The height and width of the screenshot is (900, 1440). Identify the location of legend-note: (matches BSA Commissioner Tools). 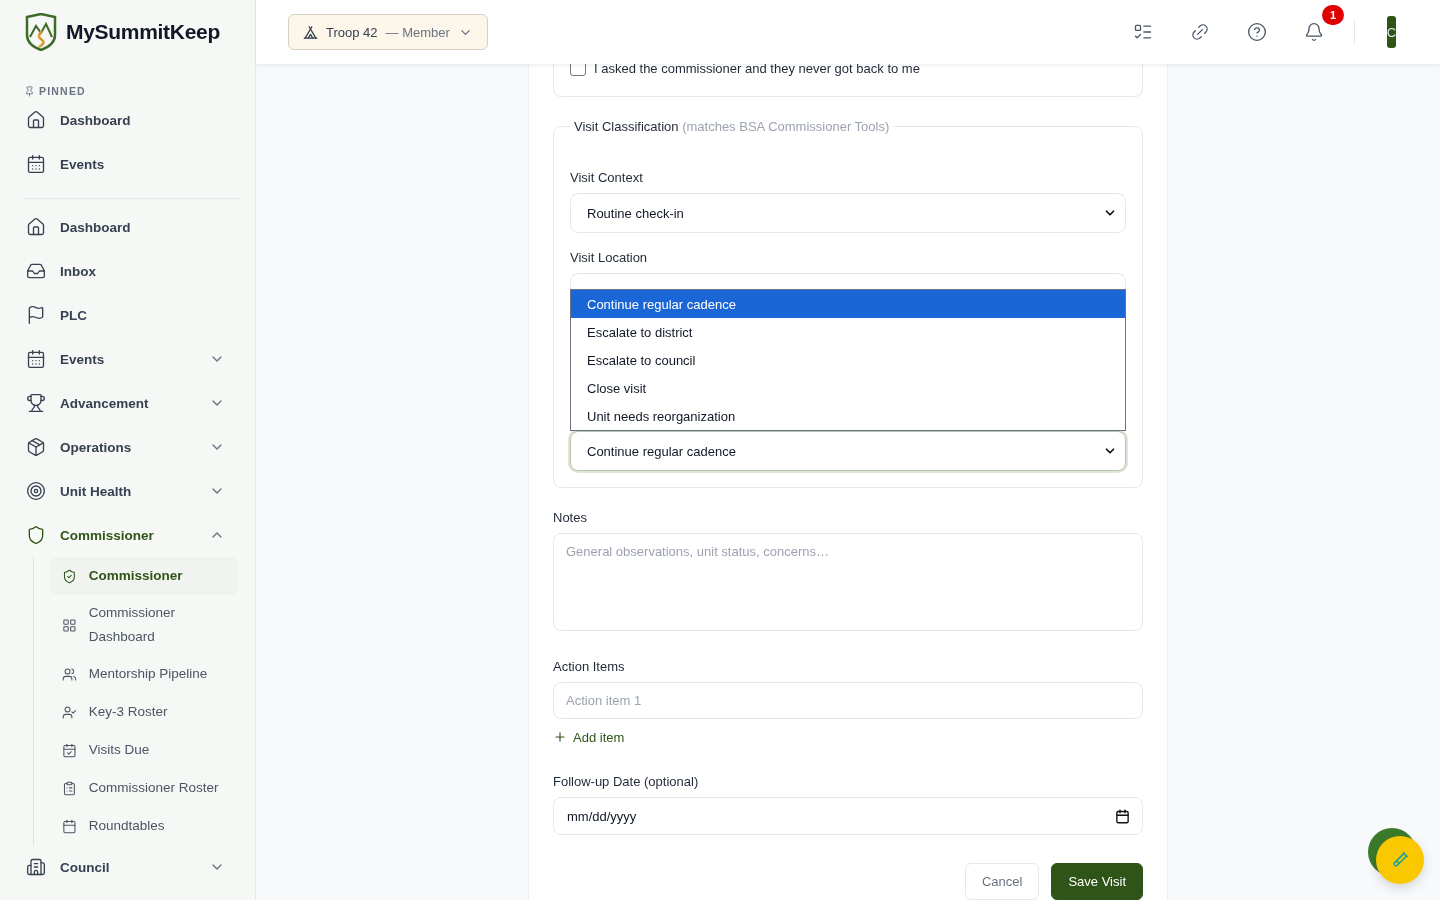
(786, 126).